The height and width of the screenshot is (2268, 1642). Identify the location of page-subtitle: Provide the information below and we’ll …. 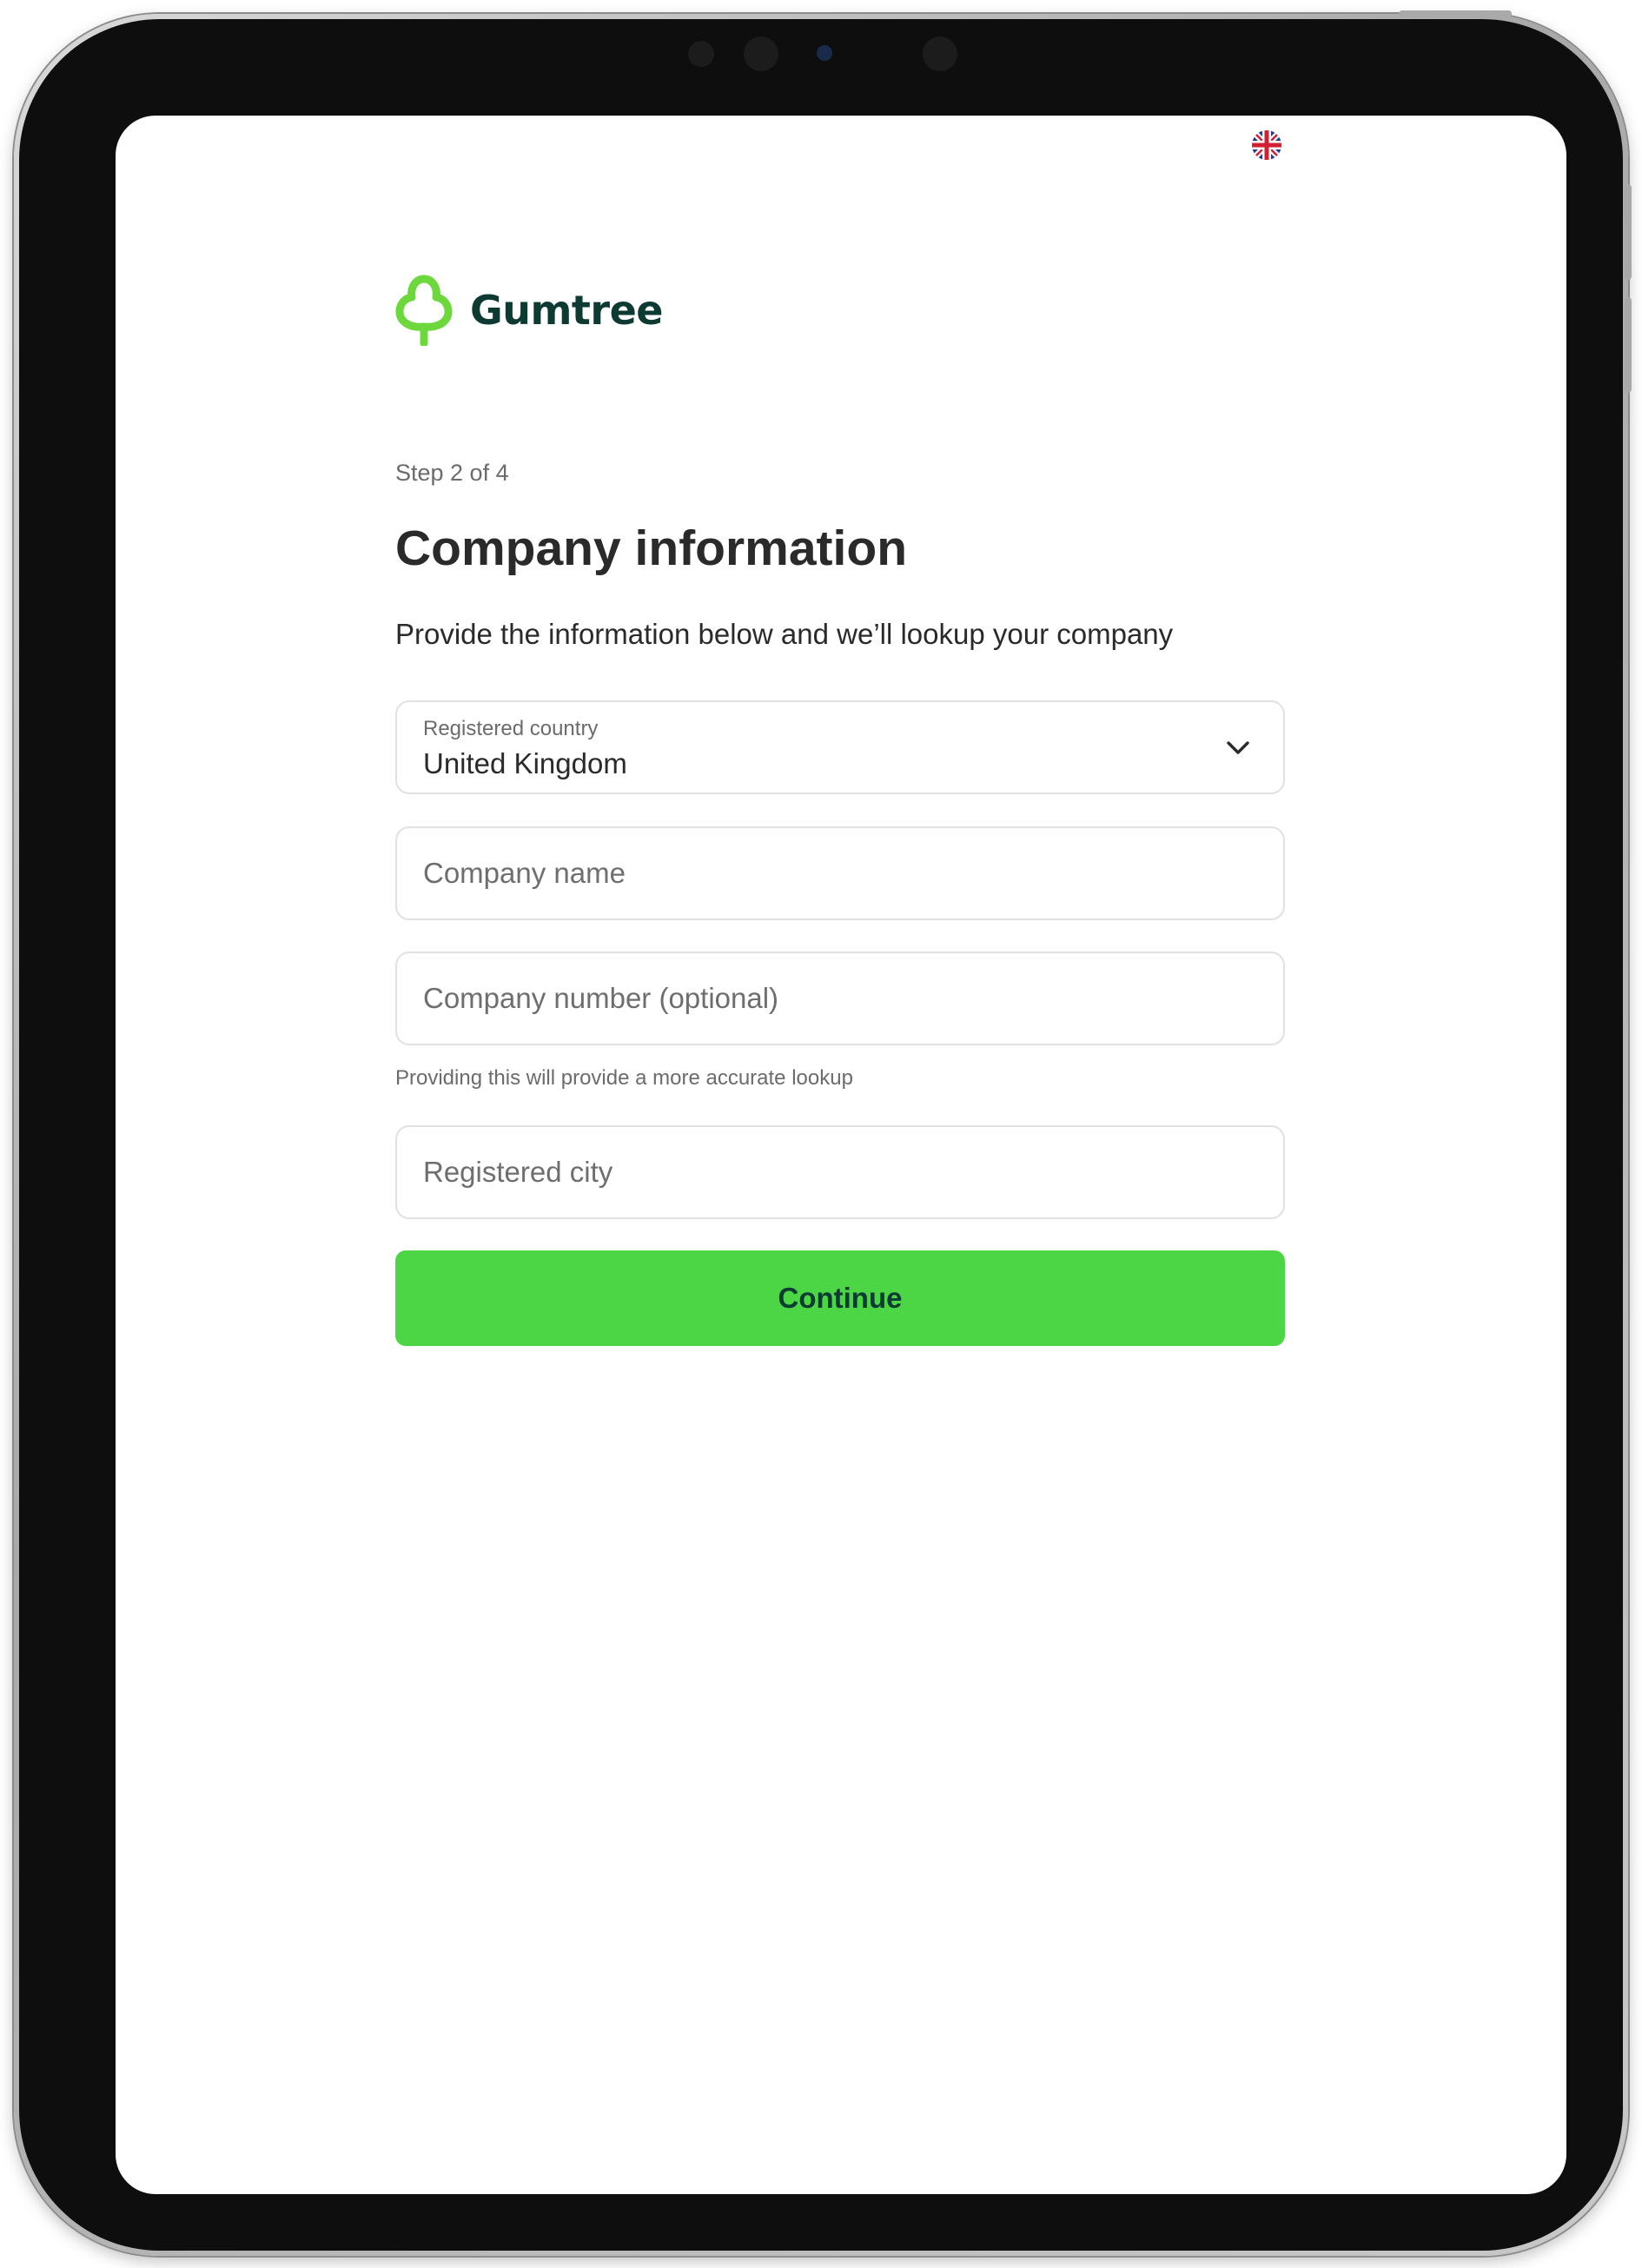
(784, 634).